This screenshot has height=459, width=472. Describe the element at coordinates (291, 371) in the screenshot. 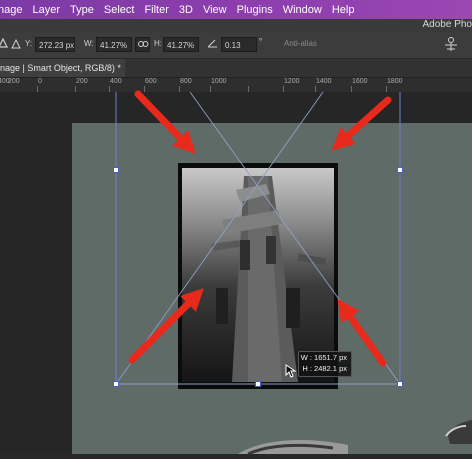

I see `cursor-icon` at that location.